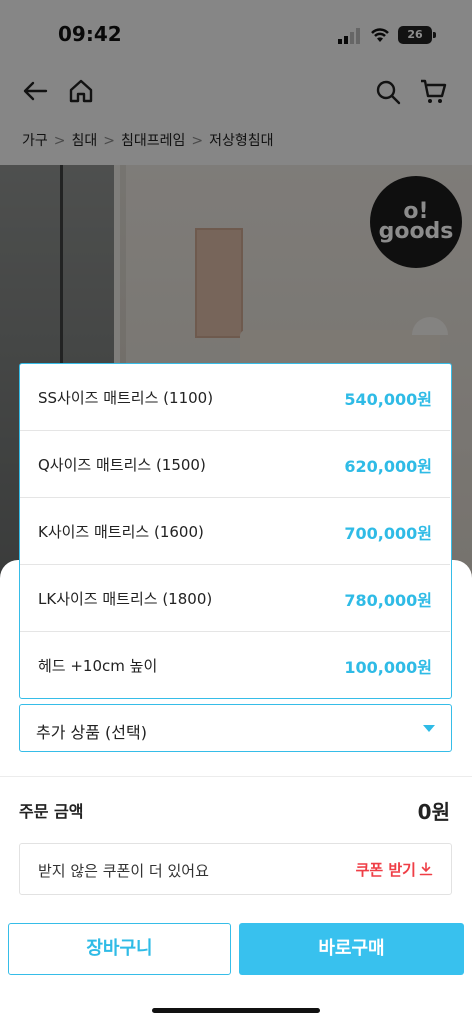 This screenshot has width=472, height=1024. Describe the element at coordinates (126, 398) in the screenshot. I see `option-label: SS사이즈 매트리스 (1100)` at that location.